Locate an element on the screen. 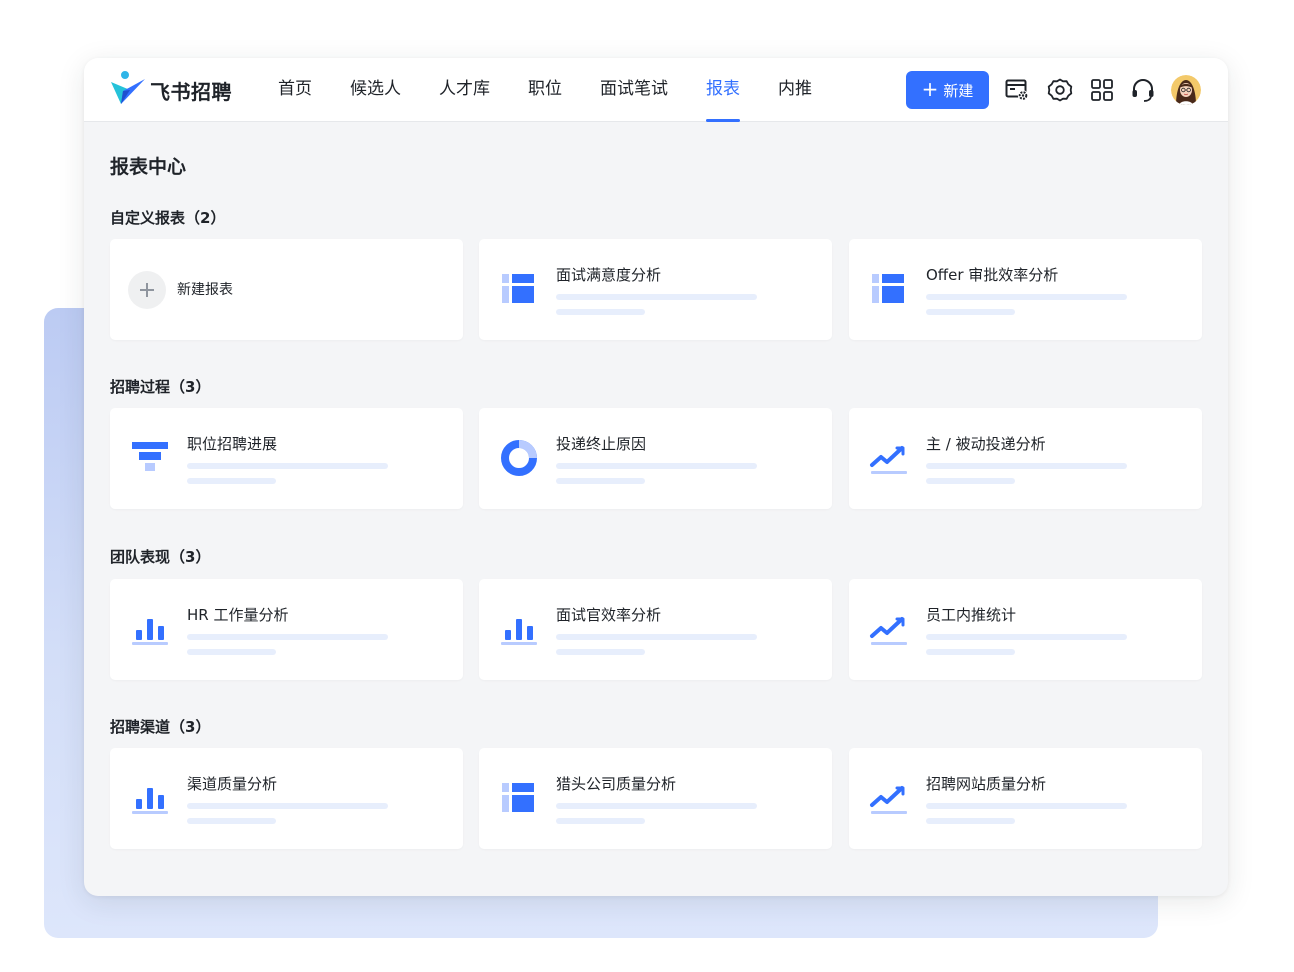  create-new-button: + 新建 is located at coordinates (947, 90).